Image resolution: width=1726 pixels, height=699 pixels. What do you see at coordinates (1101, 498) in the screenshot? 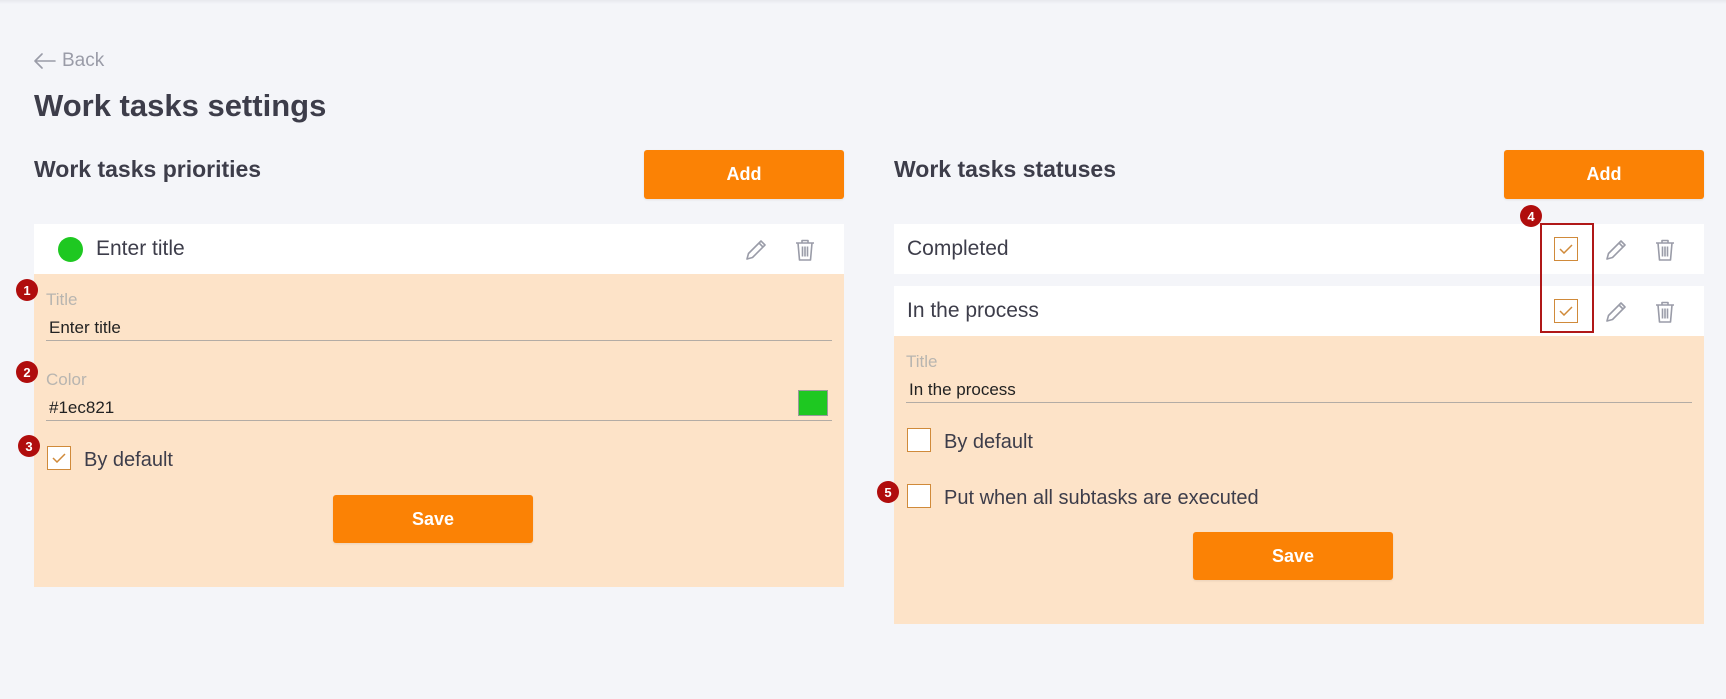
I see `subtasks-executed-label: Put when all subtasks are executed` at bounding box center [1101, 498].